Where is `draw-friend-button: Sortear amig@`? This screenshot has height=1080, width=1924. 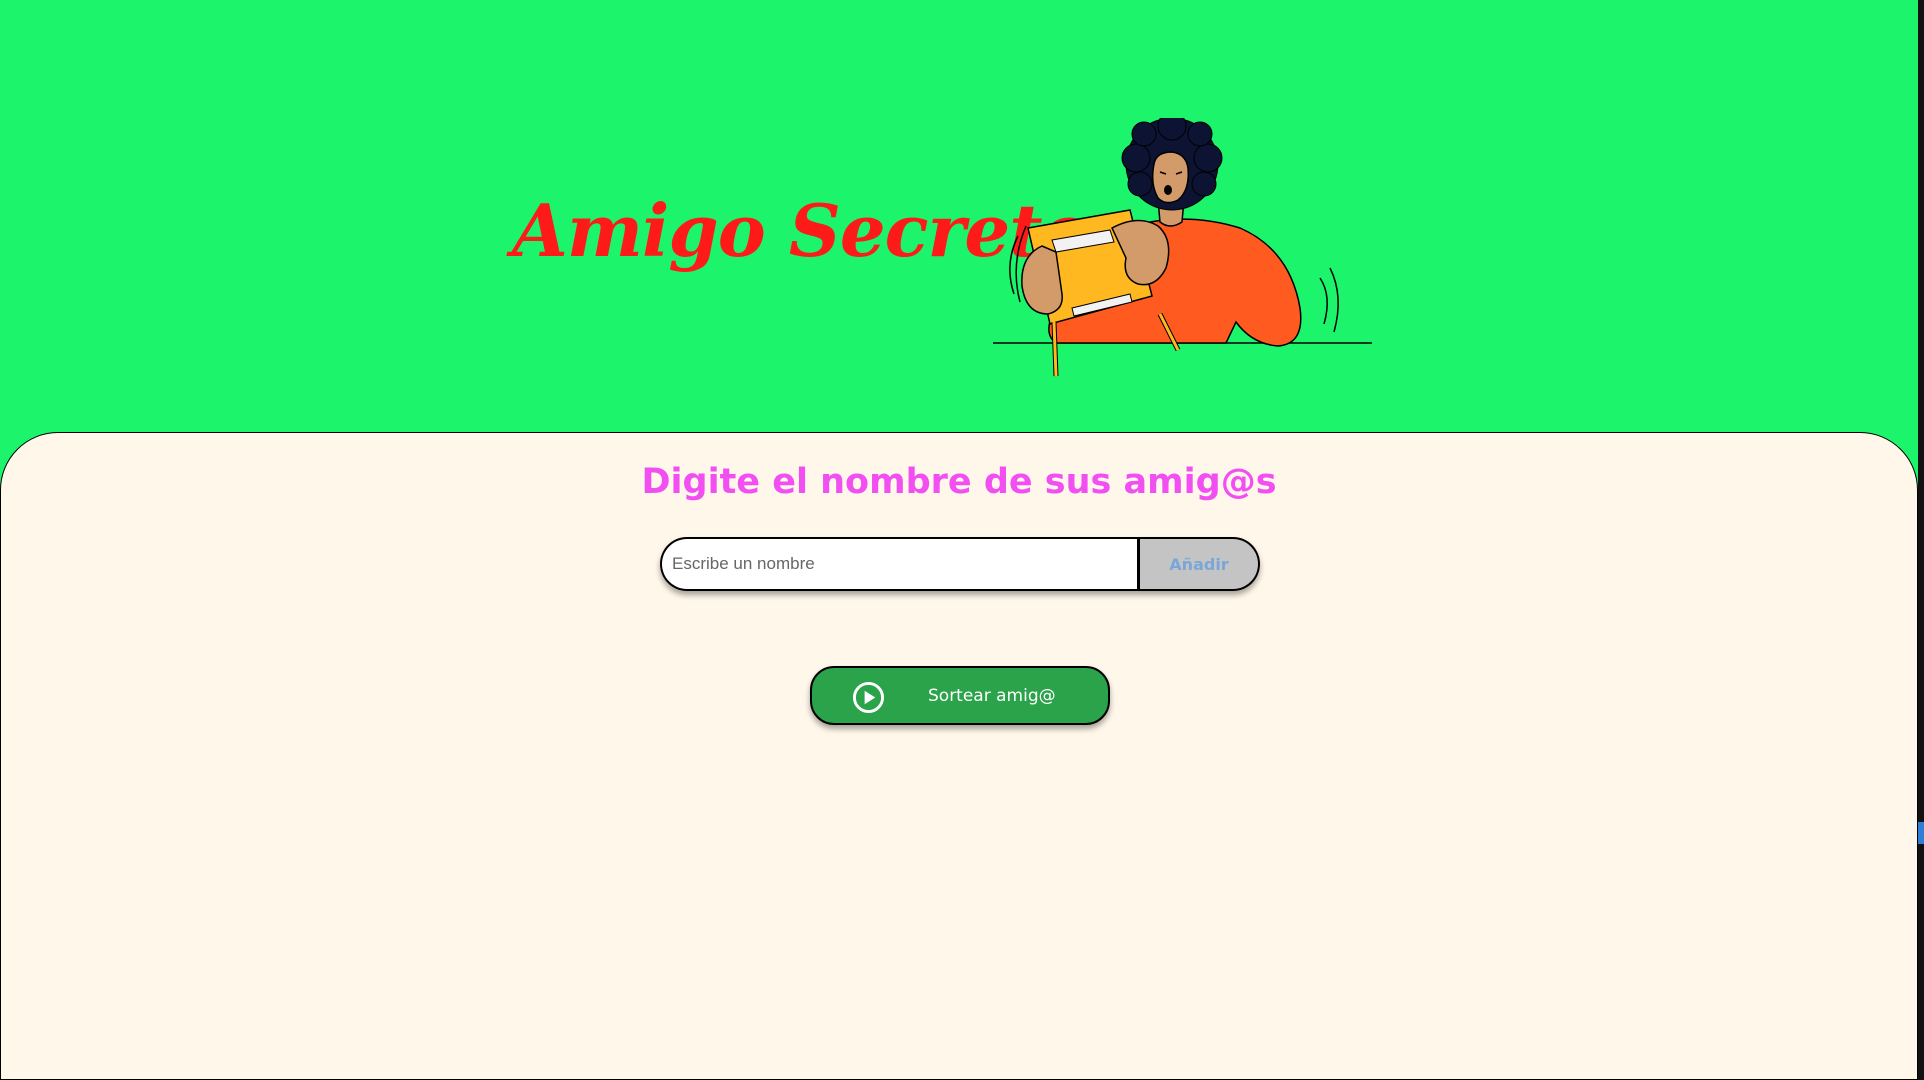 draw-friend-button: Sortear amig@ is located at coordinates (960, 695).